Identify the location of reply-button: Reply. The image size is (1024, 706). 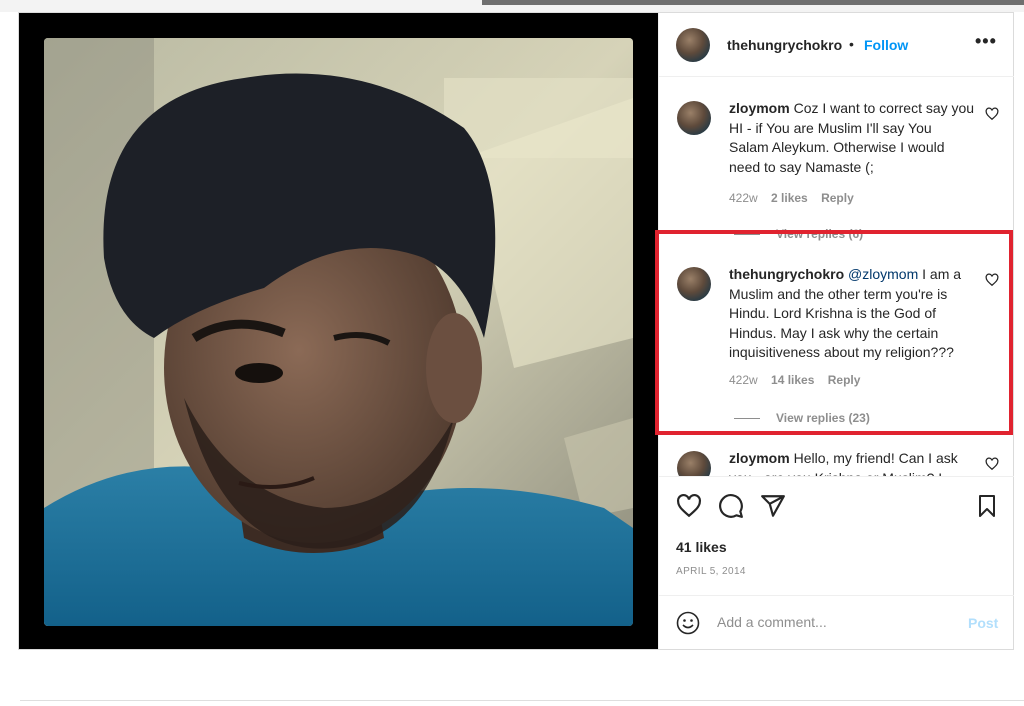
(837, 198).